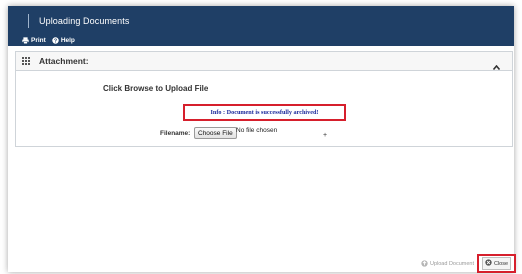 The image size is (522, 274). I want to click on mouse-cursor-icon: +, so click(325, 135).